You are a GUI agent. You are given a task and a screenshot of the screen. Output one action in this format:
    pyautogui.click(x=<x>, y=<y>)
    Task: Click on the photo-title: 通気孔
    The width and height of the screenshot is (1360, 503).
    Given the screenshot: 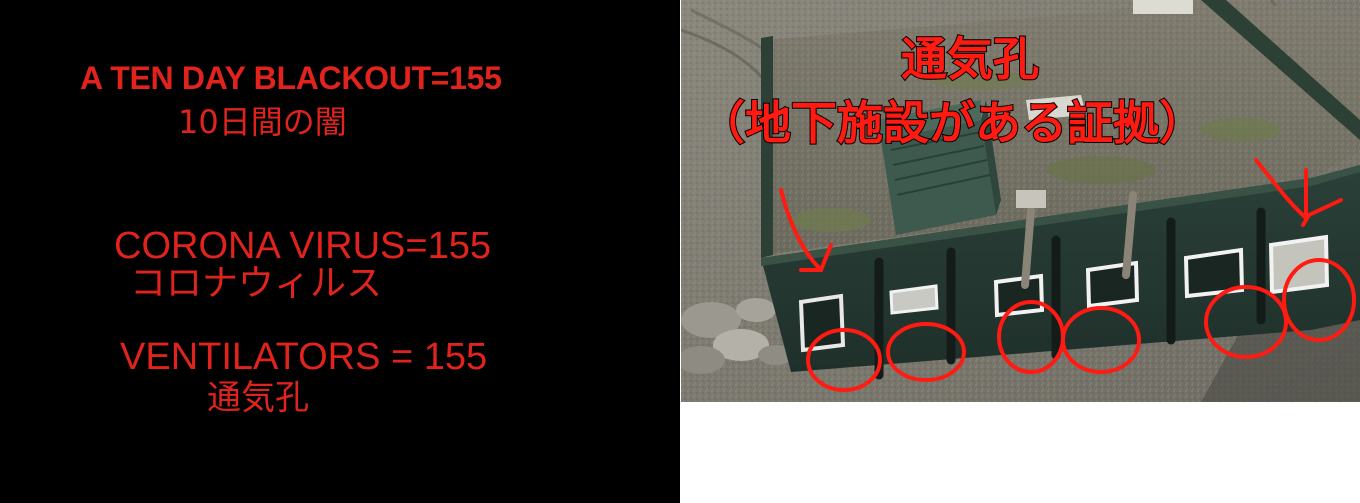 What is the action you would take?
    pyautogui.click(x=970, y=59)
    